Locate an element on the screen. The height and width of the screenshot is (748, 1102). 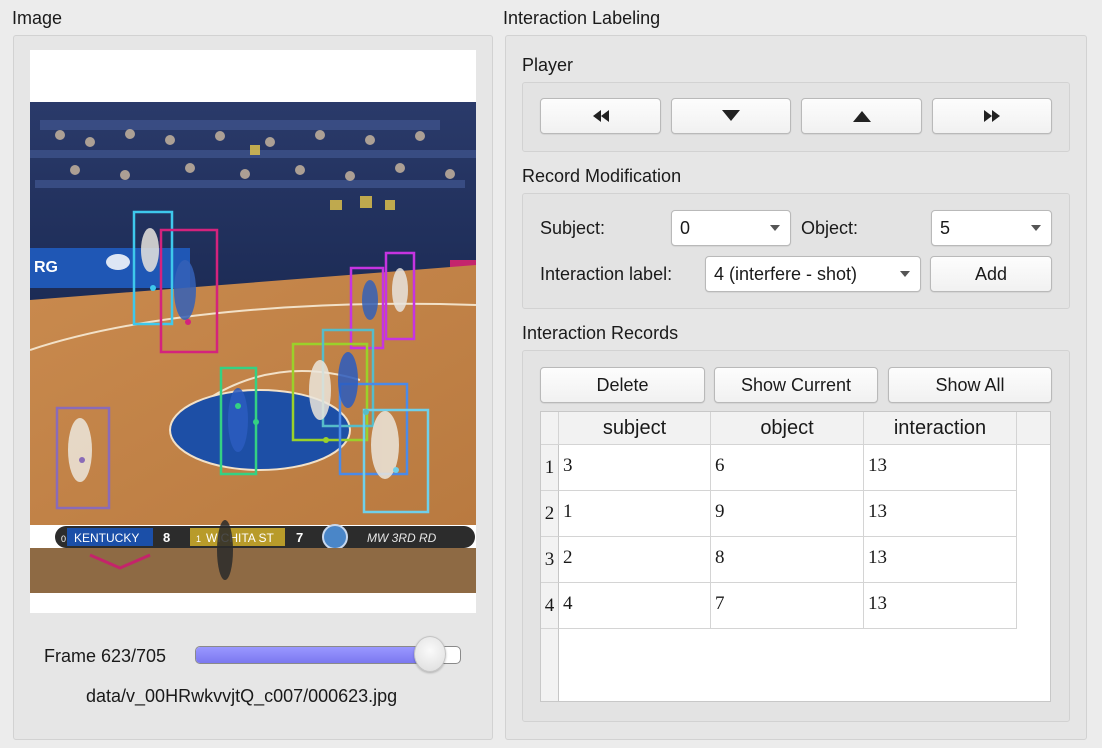
table-cell-subject: 1 is located at coordinates (635, 514).